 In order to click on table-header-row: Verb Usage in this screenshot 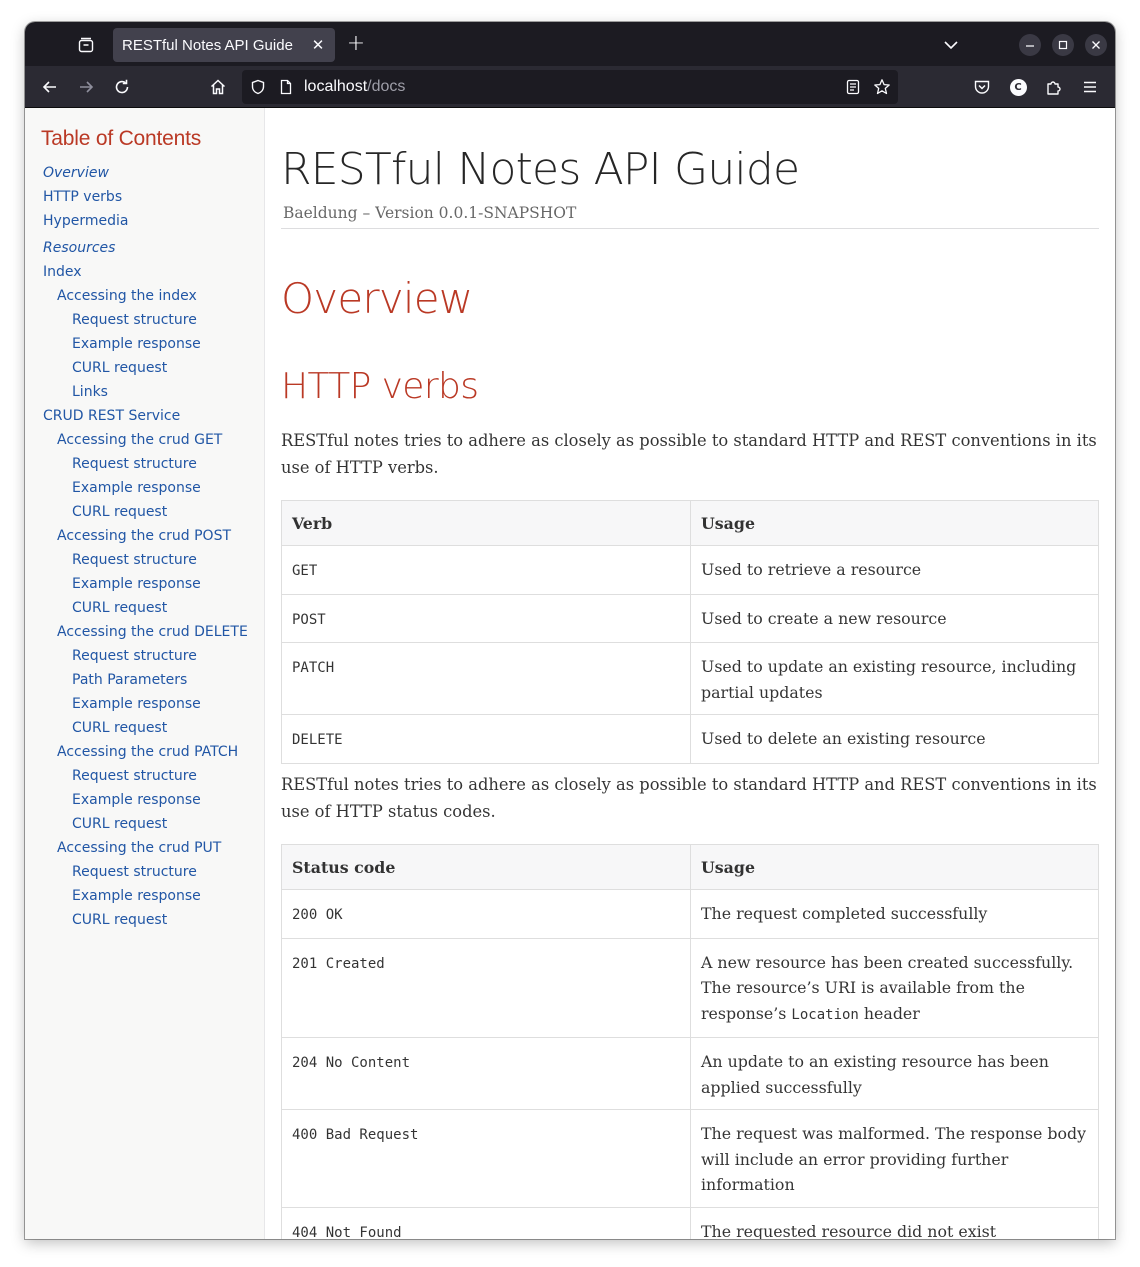, I will do `click(690, 523)`.